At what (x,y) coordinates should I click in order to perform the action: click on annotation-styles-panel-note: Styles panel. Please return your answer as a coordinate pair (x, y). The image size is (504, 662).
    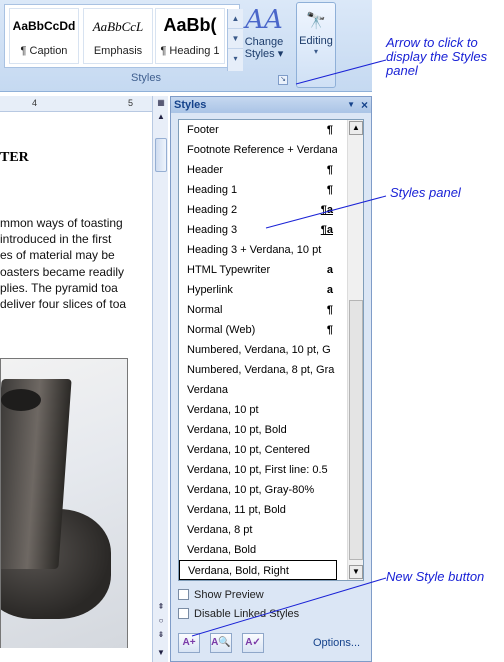
    Looking at the image, I should click on (425, 192).